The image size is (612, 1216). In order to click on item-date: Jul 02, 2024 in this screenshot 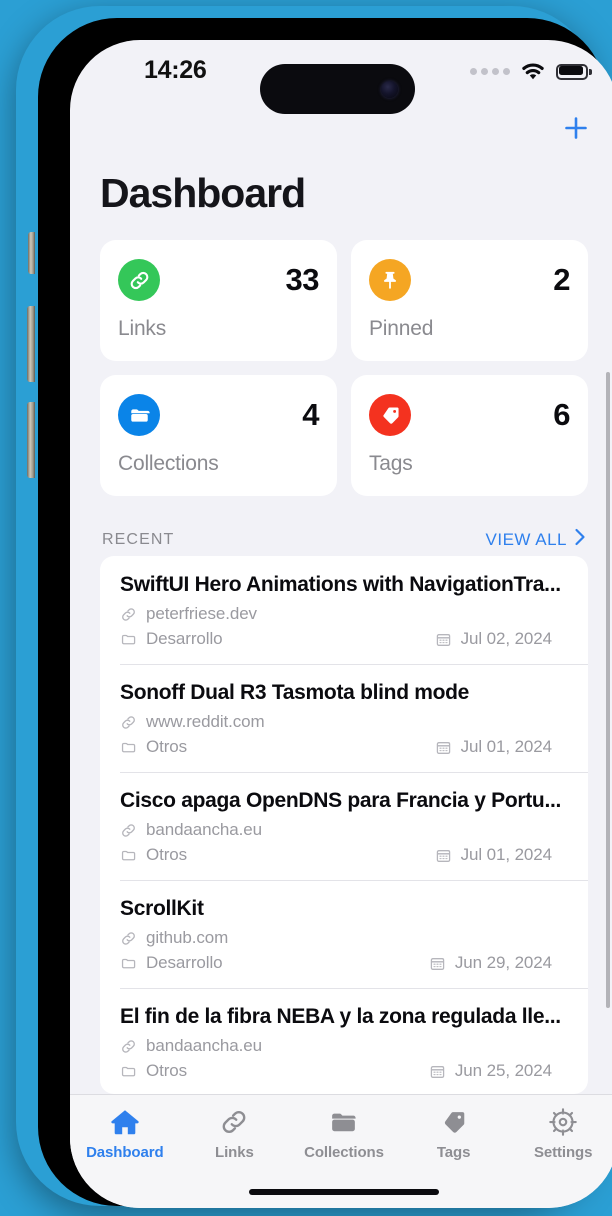, I will do `click(506, 638)`.